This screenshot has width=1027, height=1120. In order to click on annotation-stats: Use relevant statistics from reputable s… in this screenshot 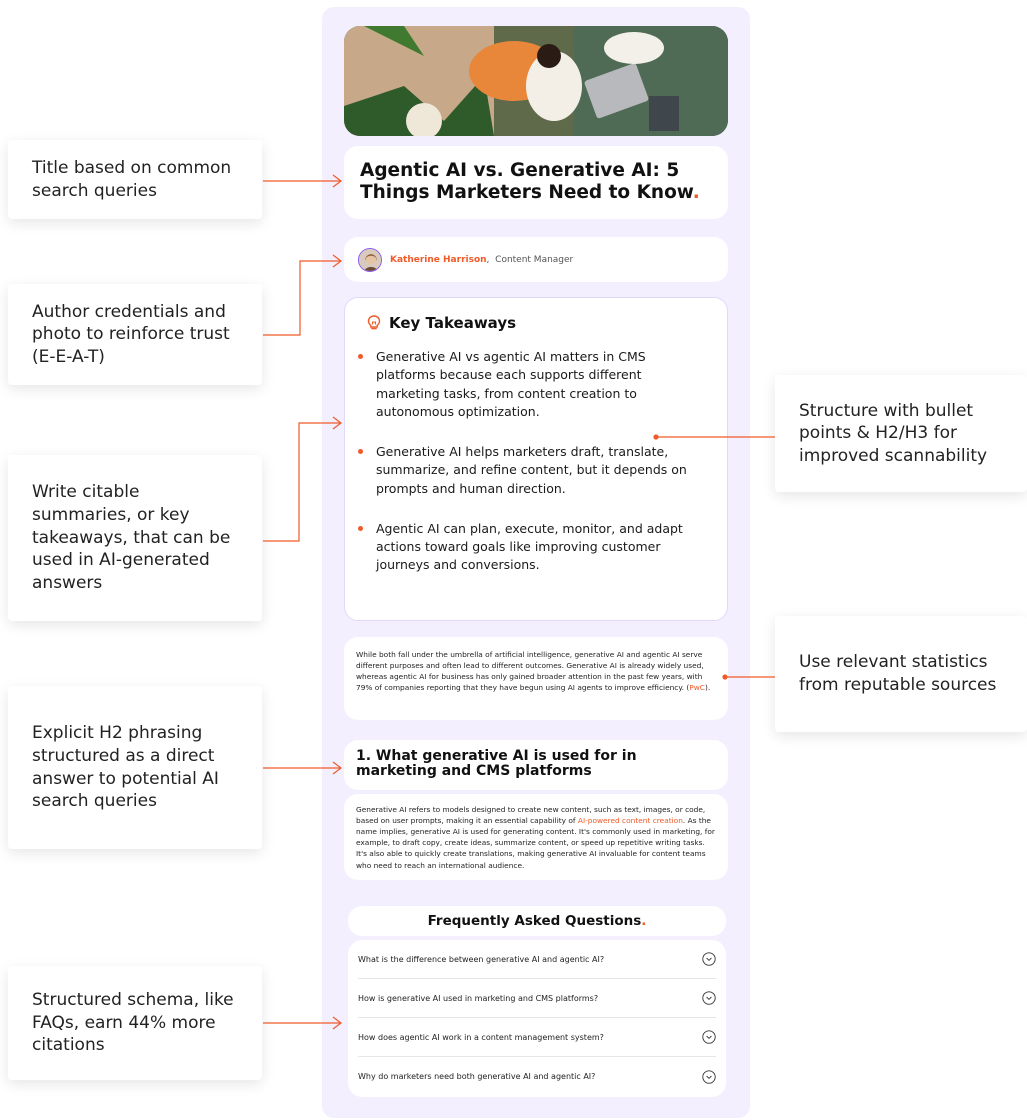, I will do `click(901, 674)`.